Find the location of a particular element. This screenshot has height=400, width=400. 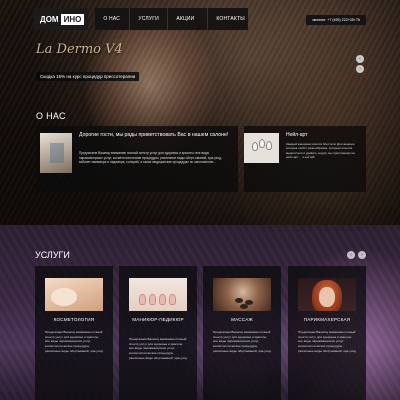

services-section-title: УСЛУГИ is located at coordinates (52, 255).